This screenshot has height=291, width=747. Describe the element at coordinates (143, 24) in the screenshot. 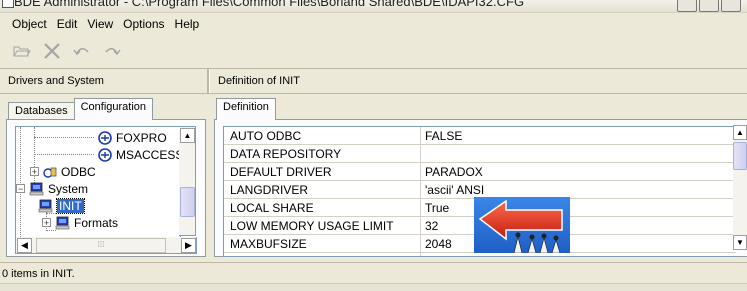

I see `menu-options: Options` at that location.